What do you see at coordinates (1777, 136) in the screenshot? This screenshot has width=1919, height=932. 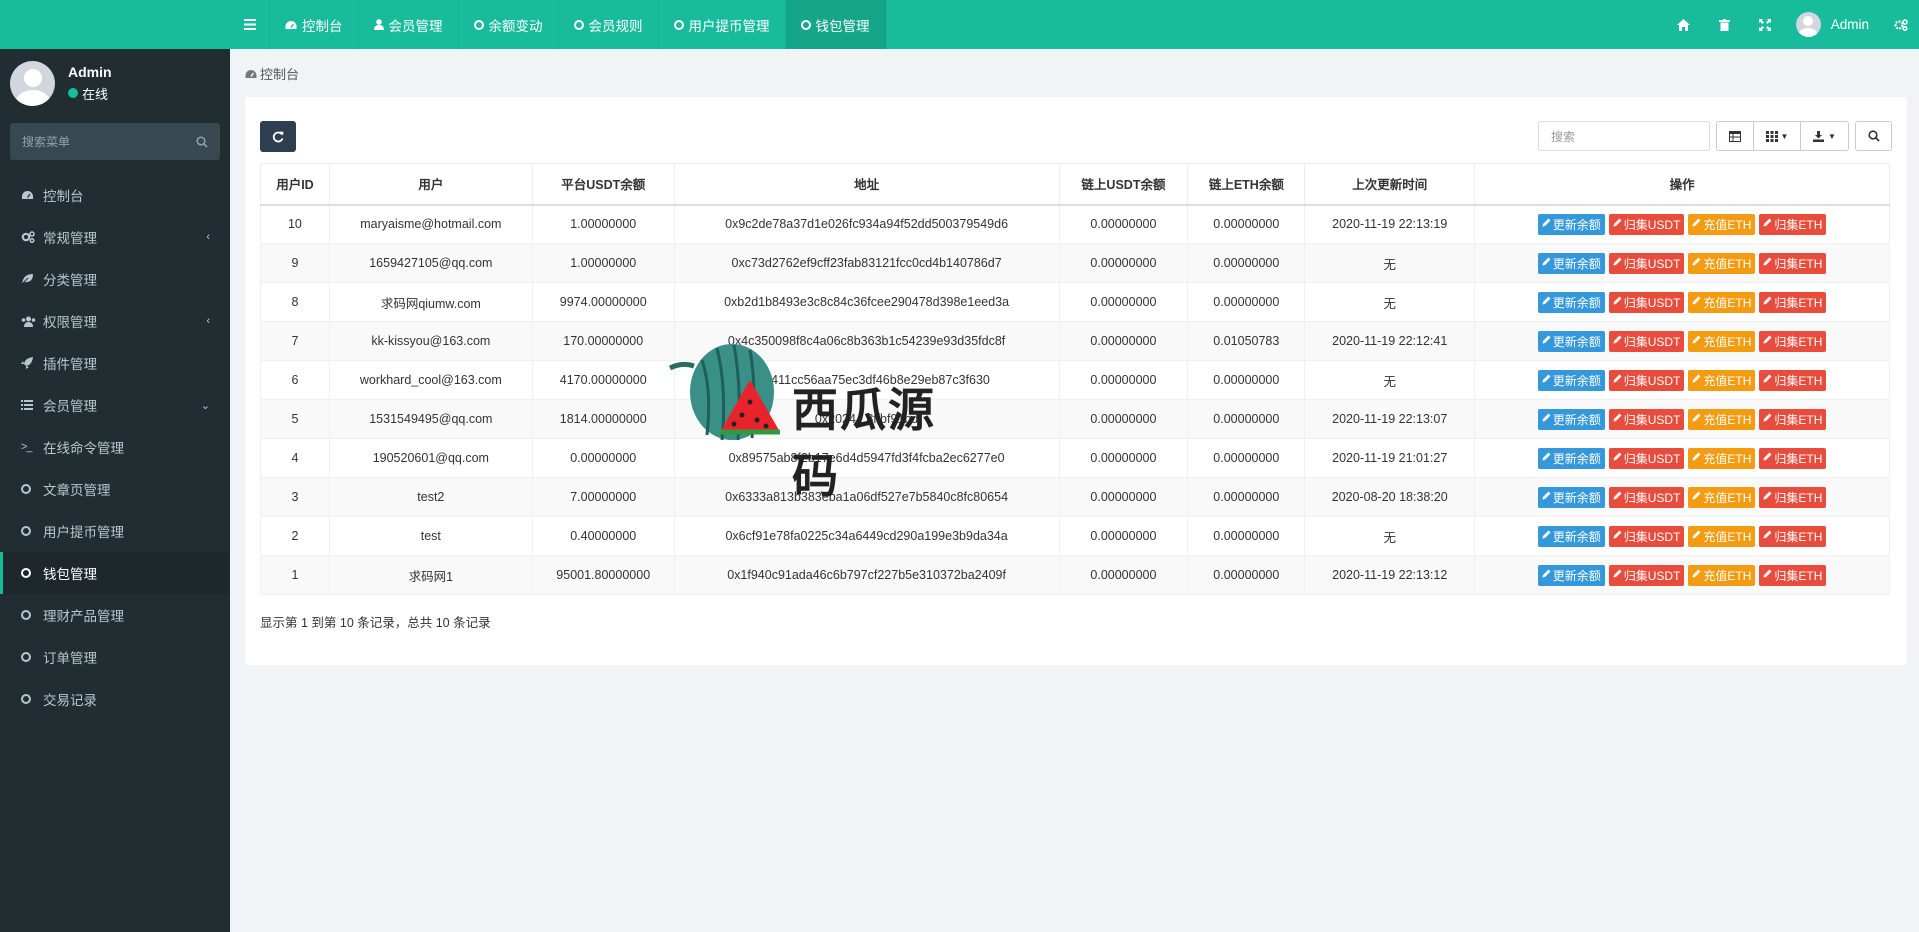 I see `columns-dropdown-button: ▼` at bounding box center [1777, 136].